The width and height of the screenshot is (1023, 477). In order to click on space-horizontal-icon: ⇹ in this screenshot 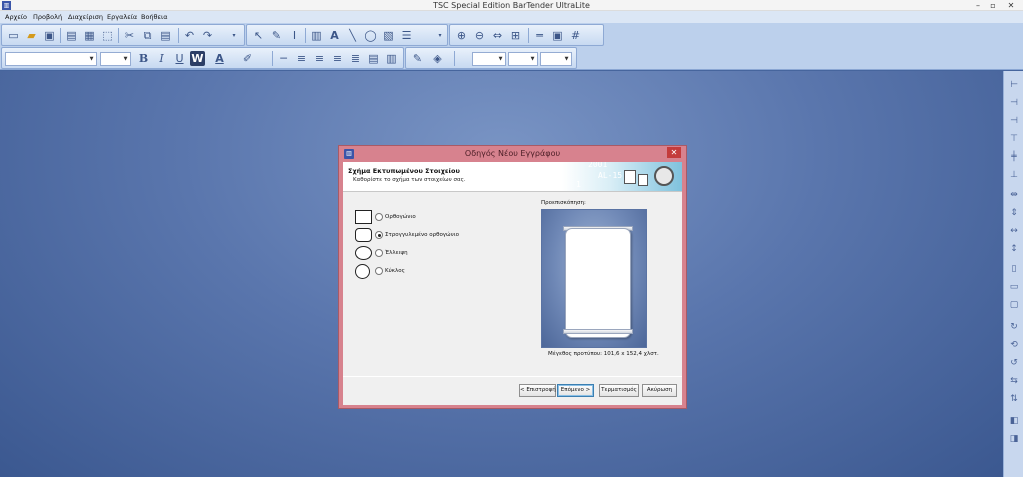, I will do `click(1014, 195)`.